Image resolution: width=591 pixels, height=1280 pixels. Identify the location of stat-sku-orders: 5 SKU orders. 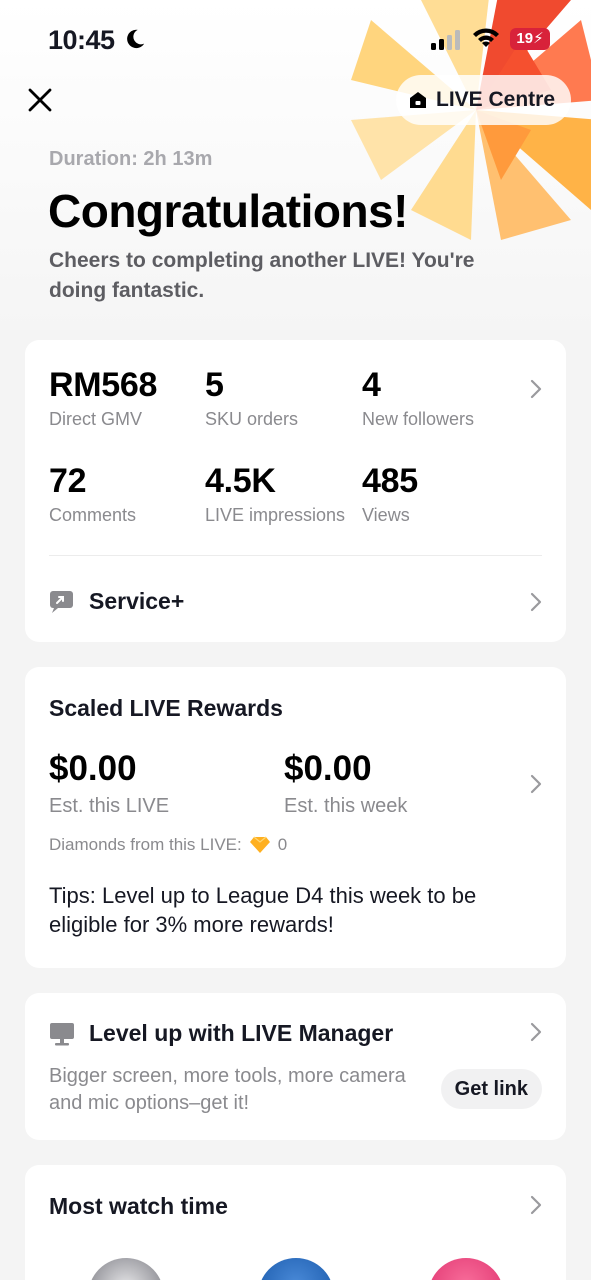
(251, 398).